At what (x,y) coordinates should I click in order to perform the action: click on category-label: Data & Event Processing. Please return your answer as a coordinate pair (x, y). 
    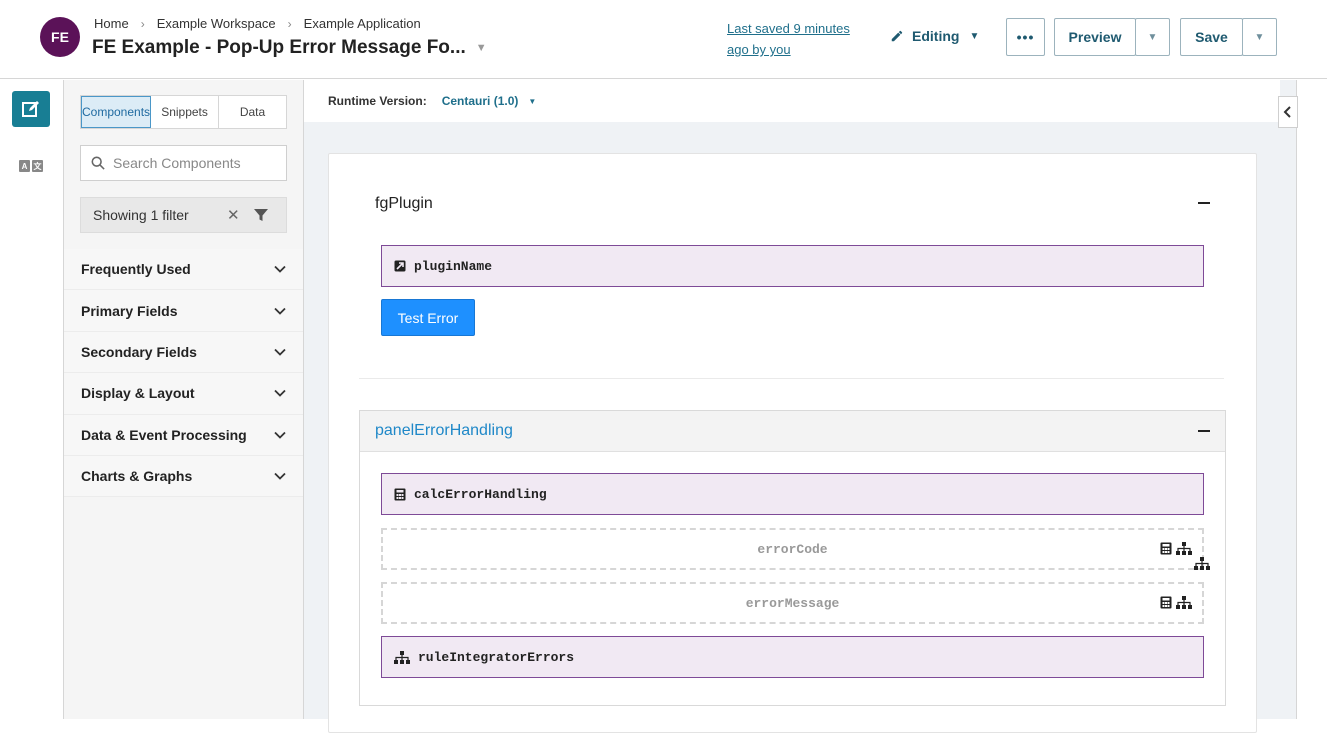
    Looking at the image, I should click on (164, 434).